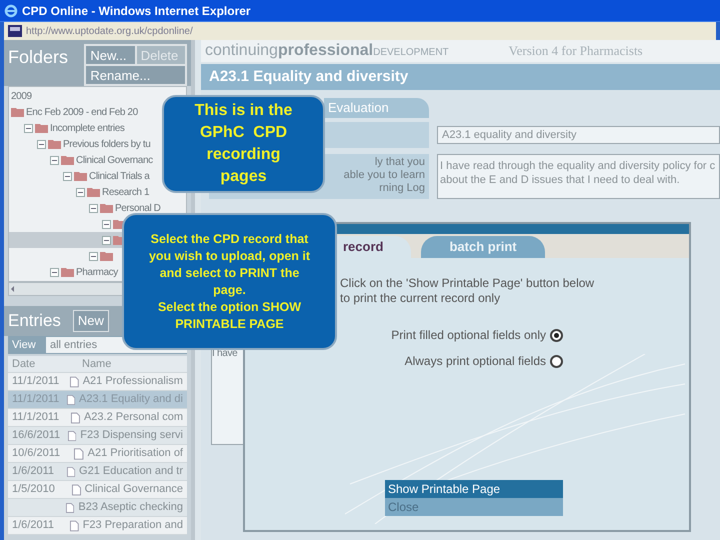  Describe the element at coordinates (43, 364) in the screenshot. I see `column-header: Date` at that location.